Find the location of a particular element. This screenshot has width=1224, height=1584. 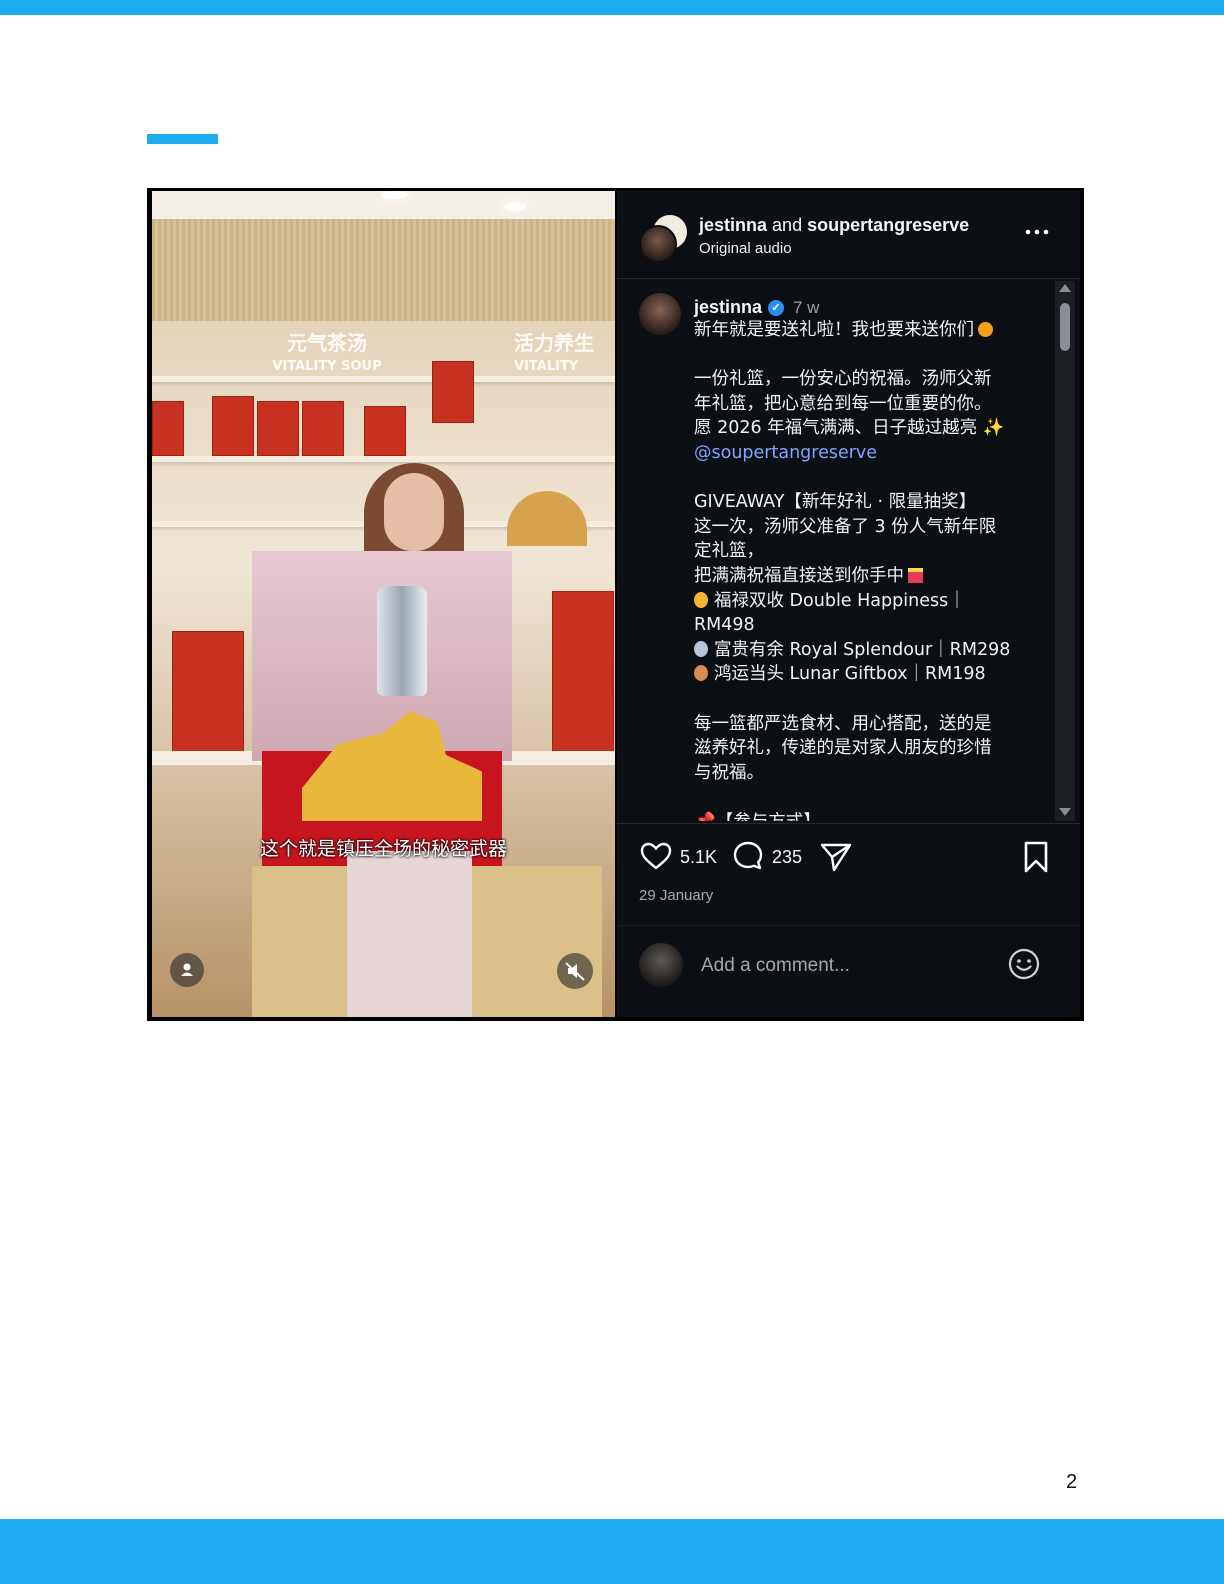

bronze-medal-icon is located at coordinates (701, 673).